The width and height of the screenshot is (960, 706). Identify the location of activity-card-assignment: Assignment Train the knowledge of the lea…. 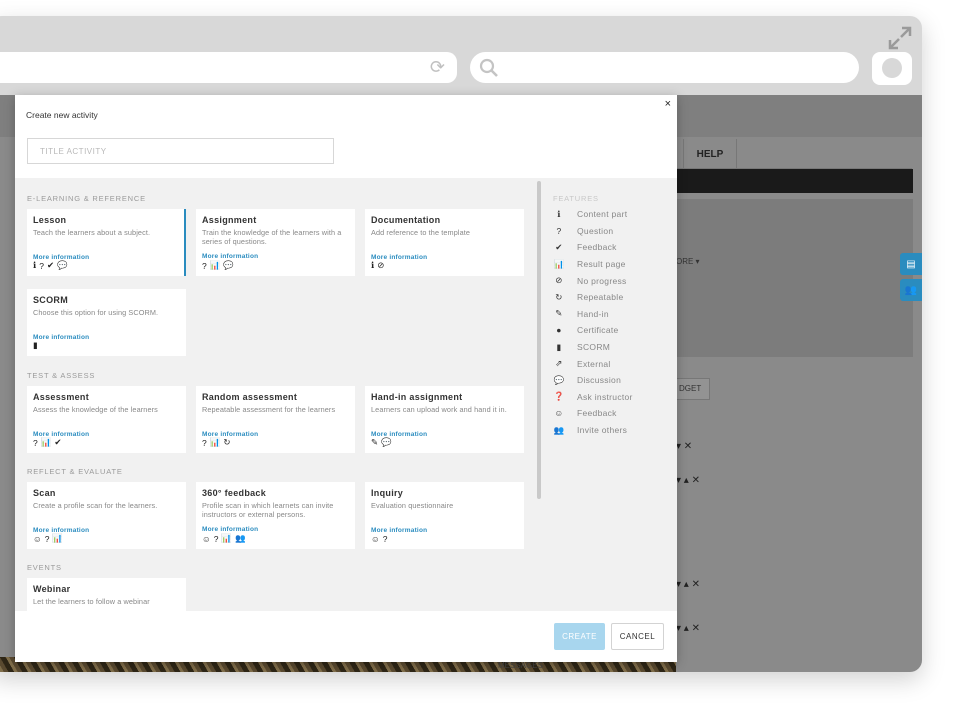
(275, 242).